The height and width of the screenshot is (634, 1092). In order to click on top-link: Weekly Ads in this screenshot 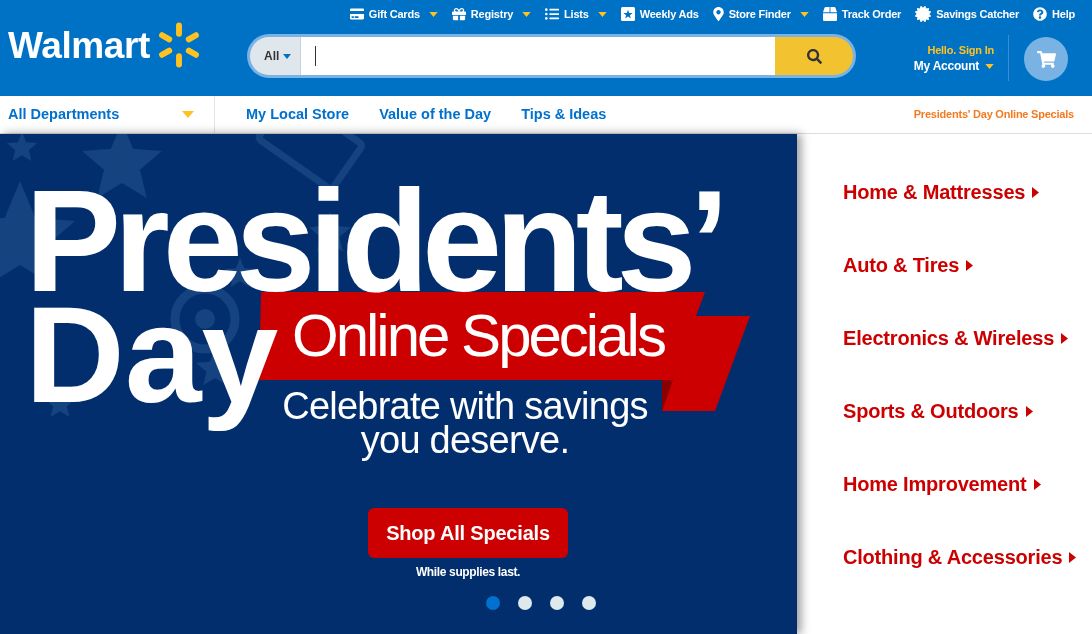, I will do `click(659, 14)`.